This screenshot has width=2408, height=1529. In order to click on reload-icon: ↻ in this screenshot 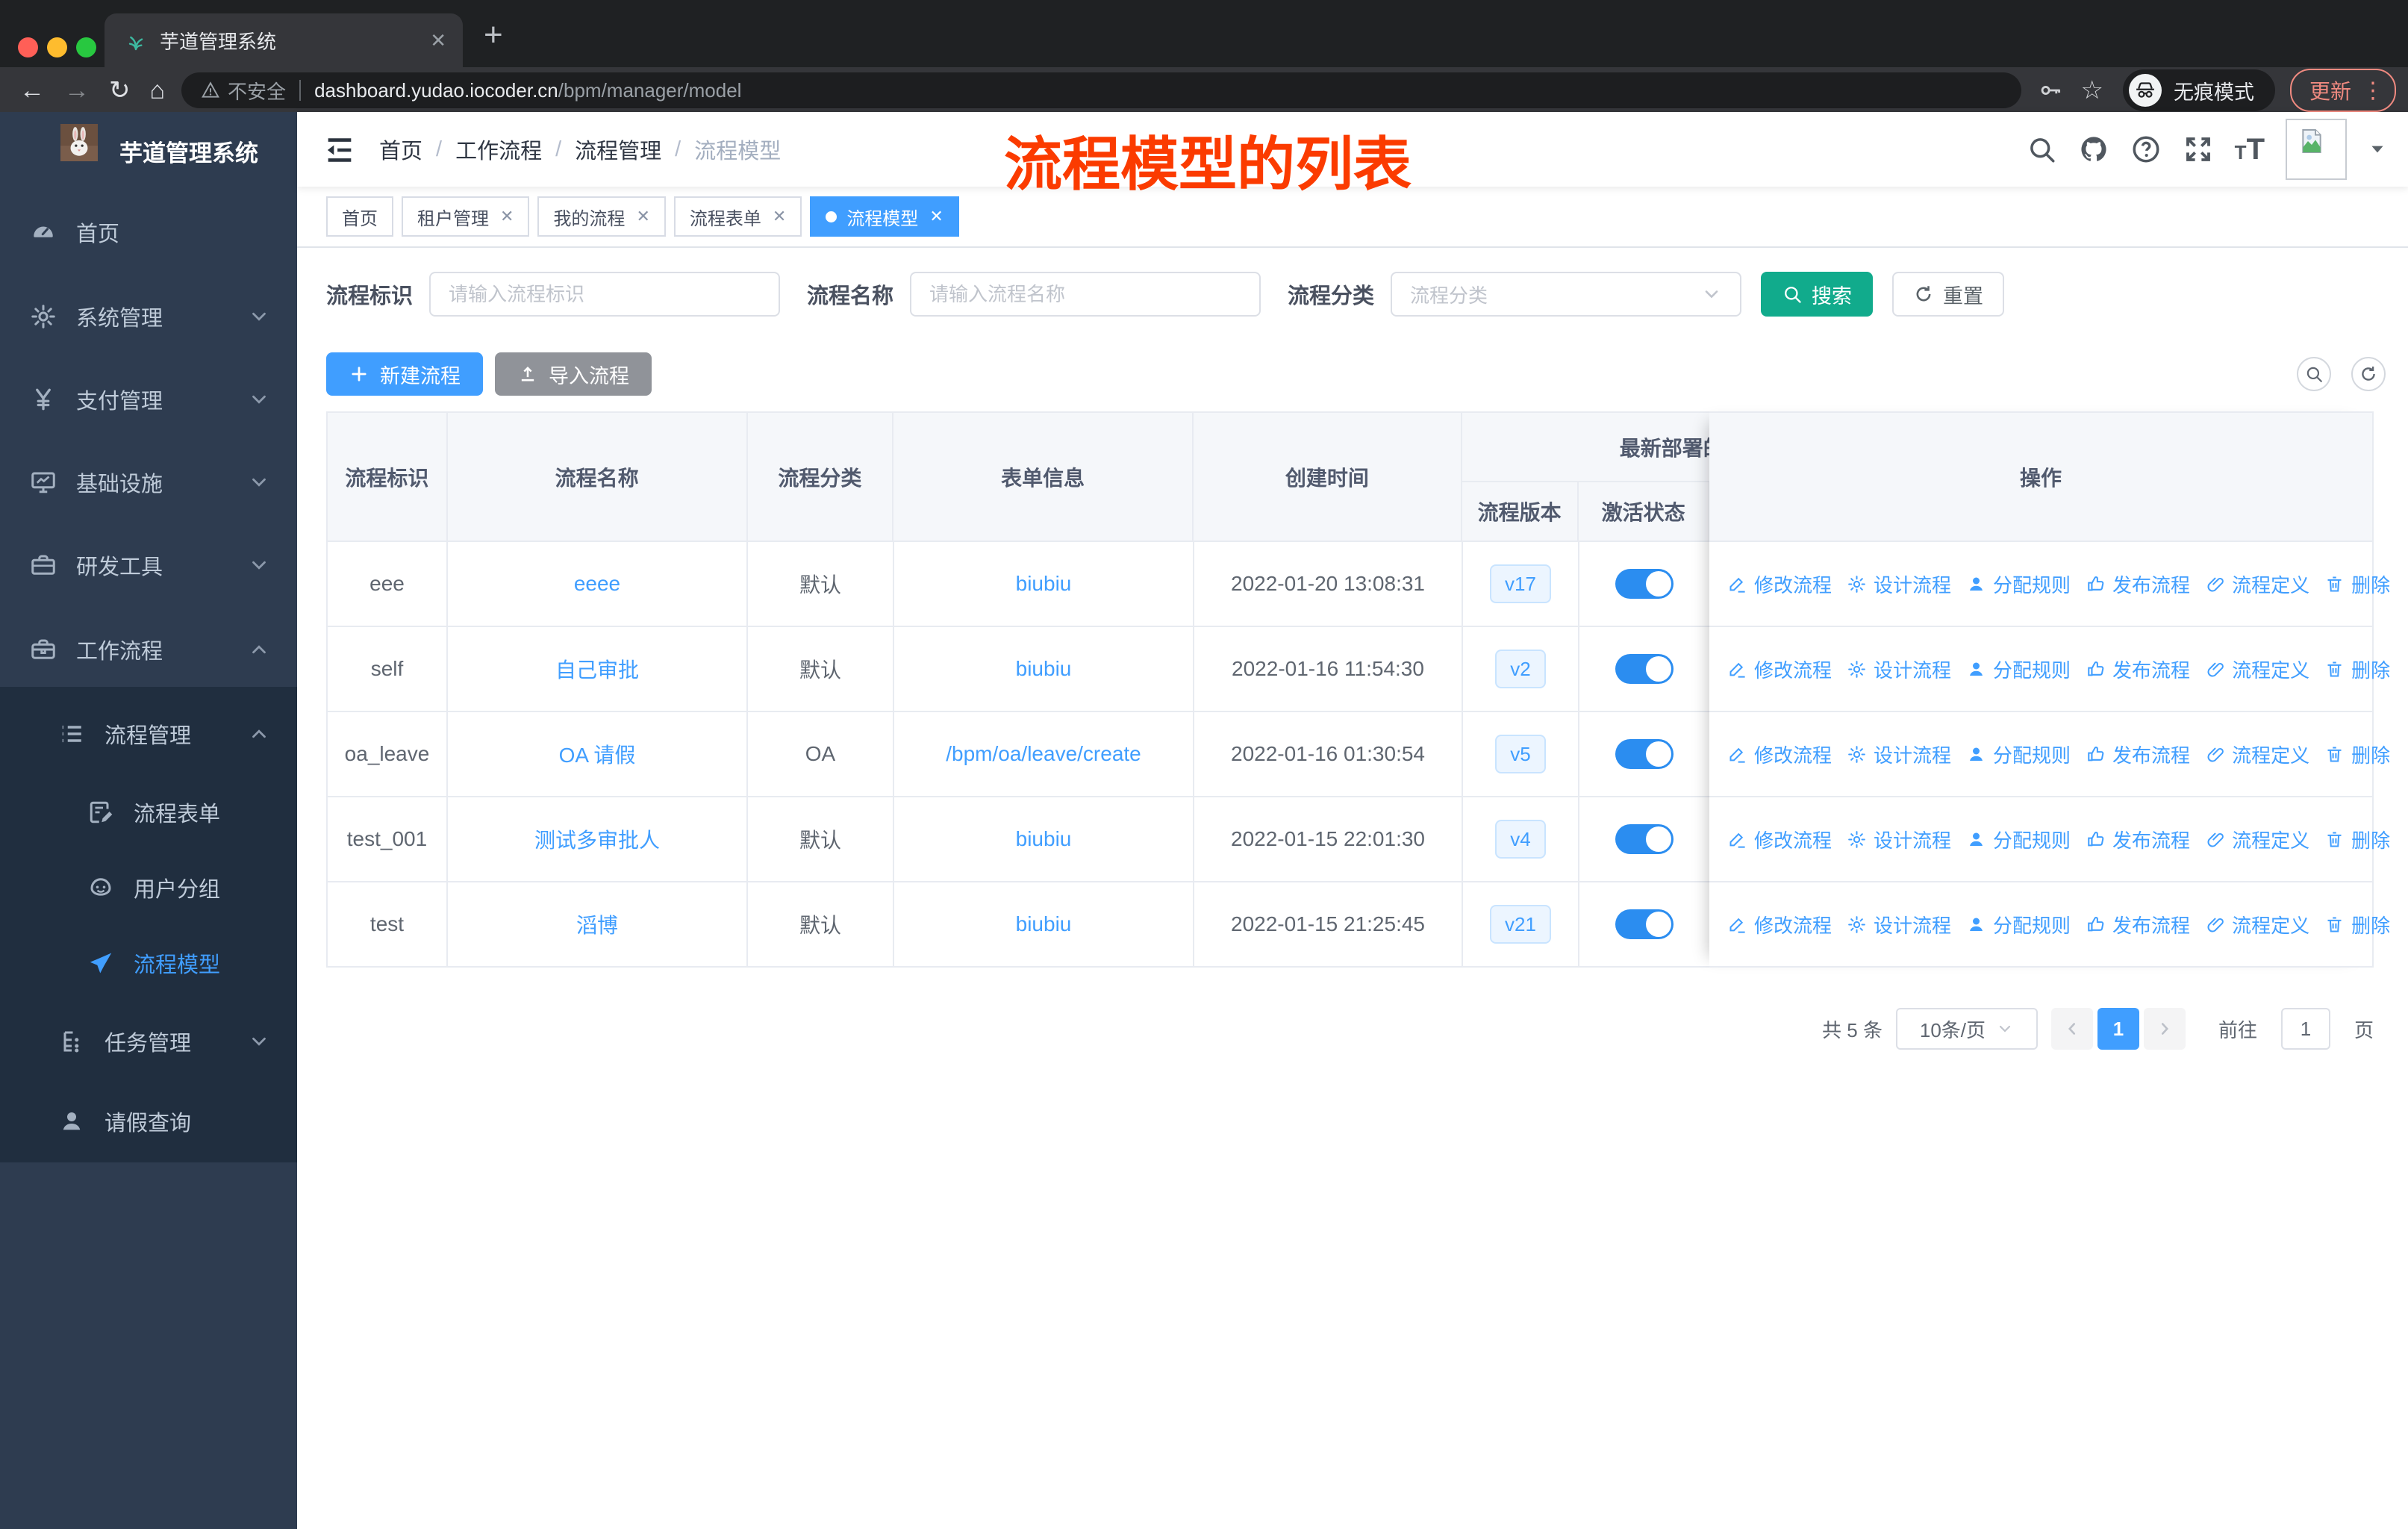, I will do `click(120, 90)`.